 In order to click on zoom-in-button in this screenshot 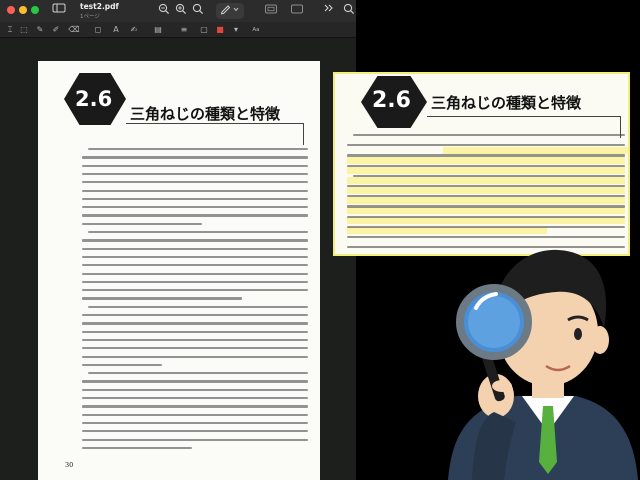, I will do `click(181, 11)`.